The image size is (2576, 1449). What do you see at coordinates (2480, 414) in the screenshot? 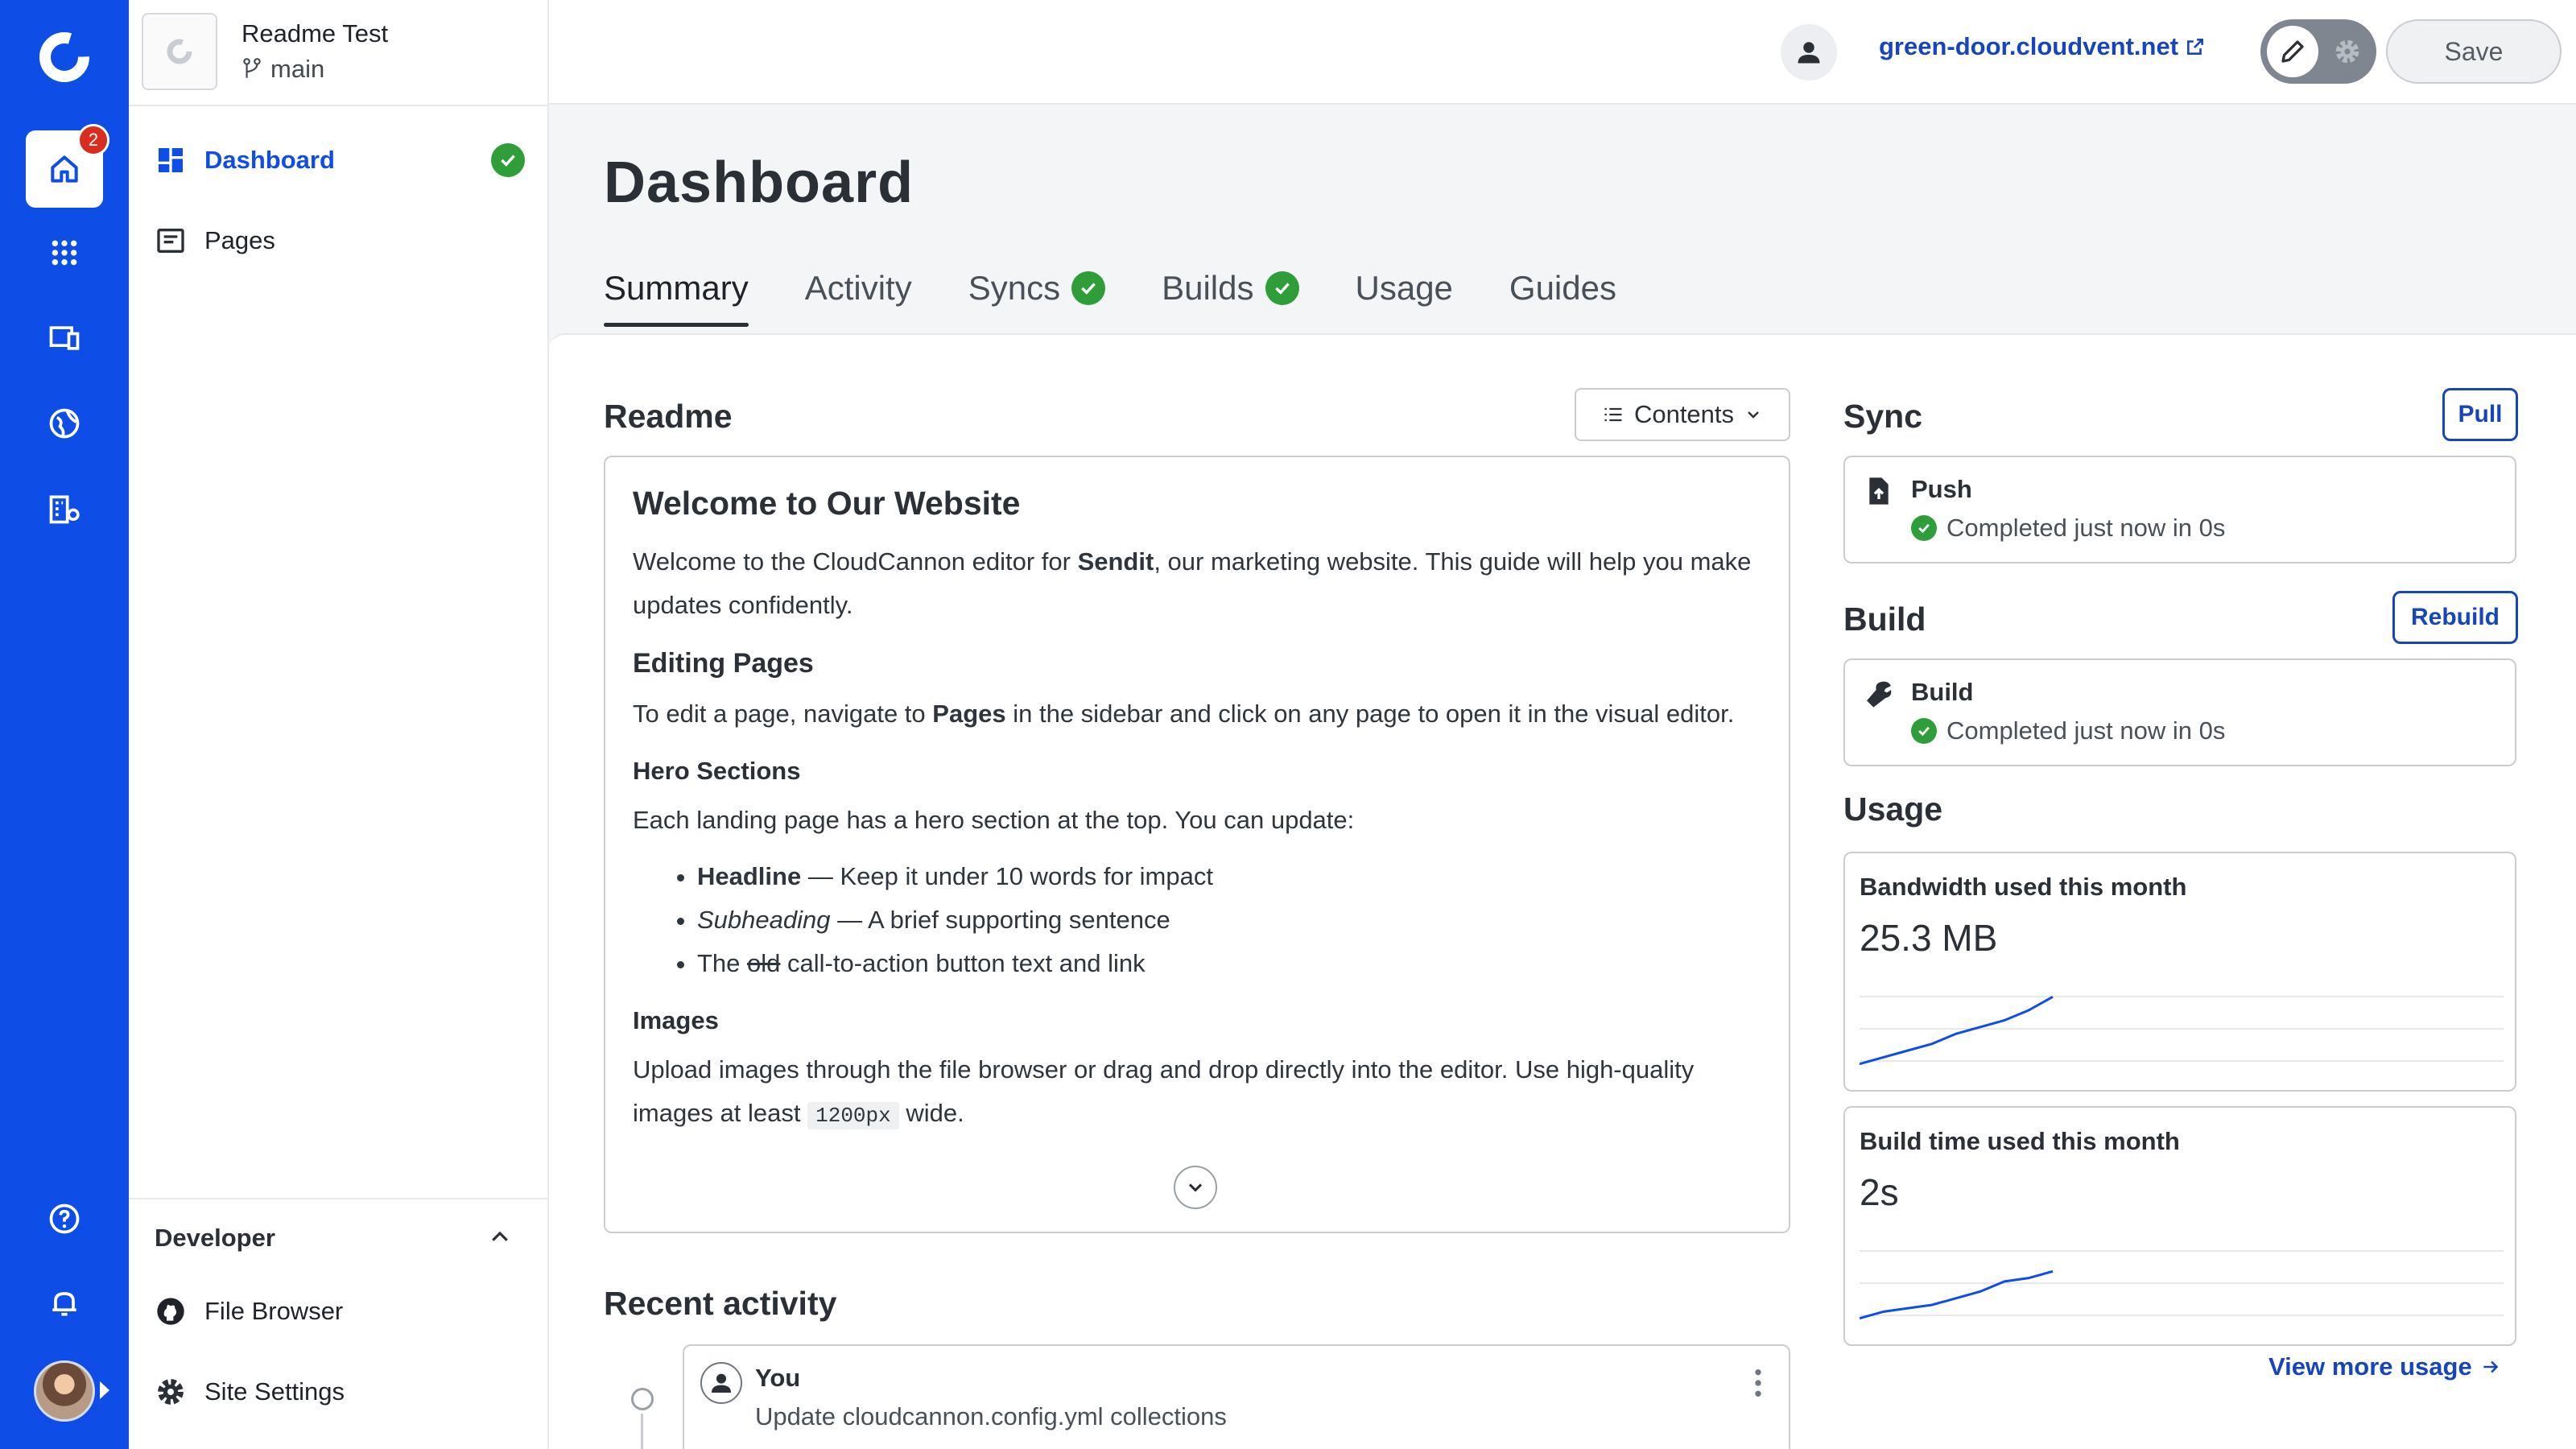
I see `pull-button: Pull` at bounding box center [2480, 414].